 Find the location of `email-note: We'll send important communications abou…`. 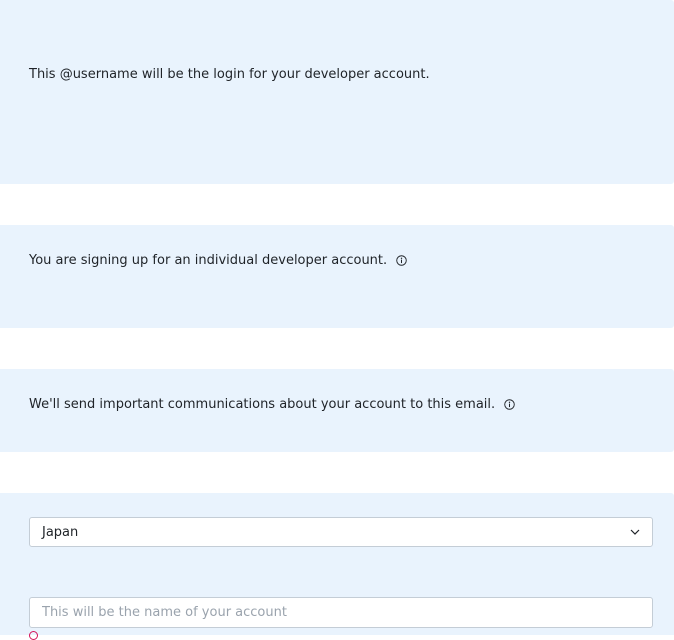

email-note: We'll send important communications abou… is located at coordinates (272, 405).